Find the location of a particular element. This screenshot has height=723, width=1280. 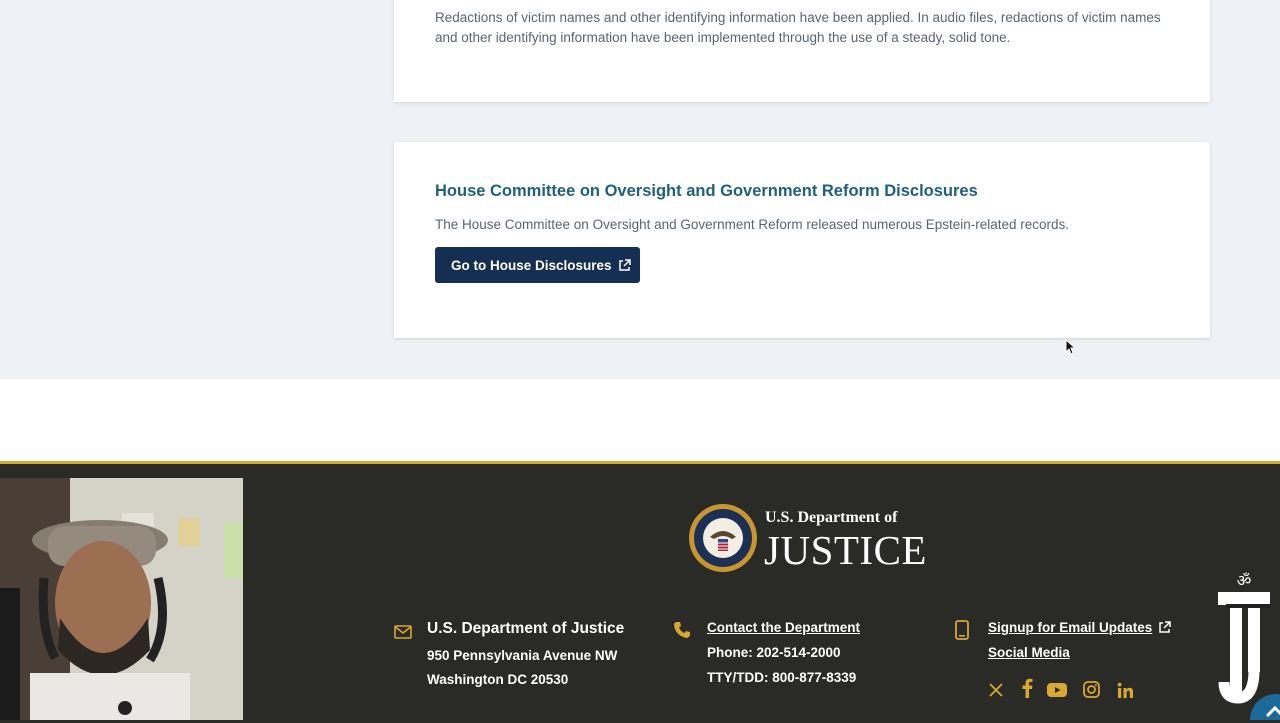

x-icon is located at coordinates (996, 690).